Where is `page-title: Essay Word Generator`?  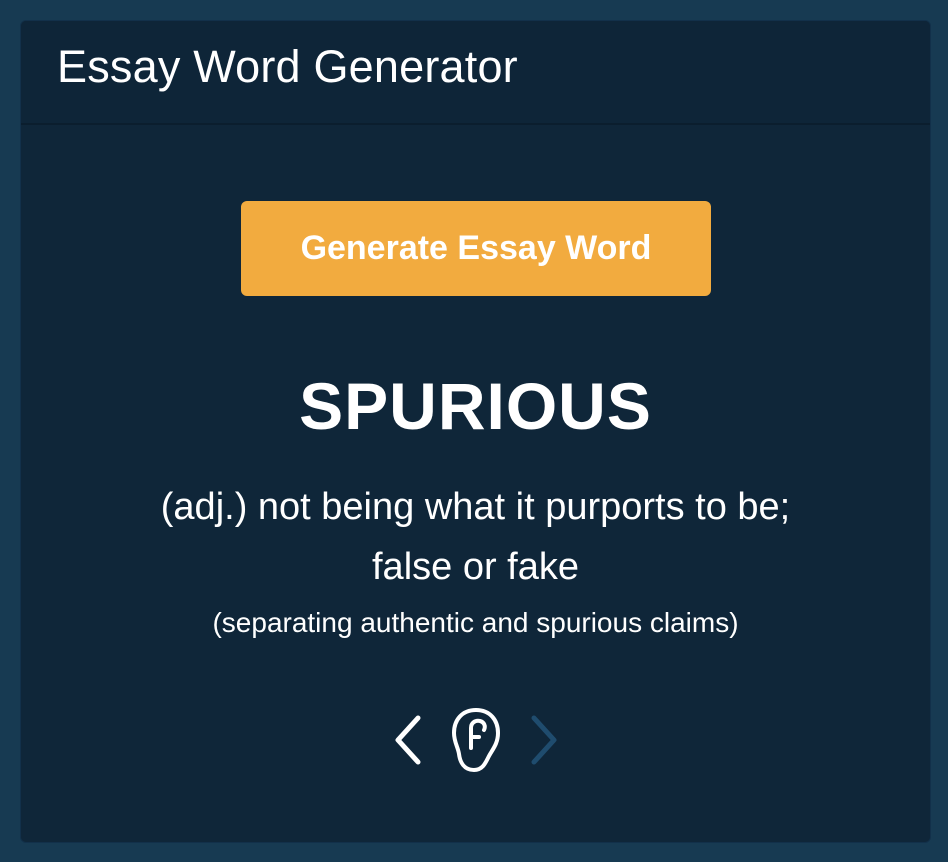
page-title: Essay Word Generator is located at coordinates (287, 66).